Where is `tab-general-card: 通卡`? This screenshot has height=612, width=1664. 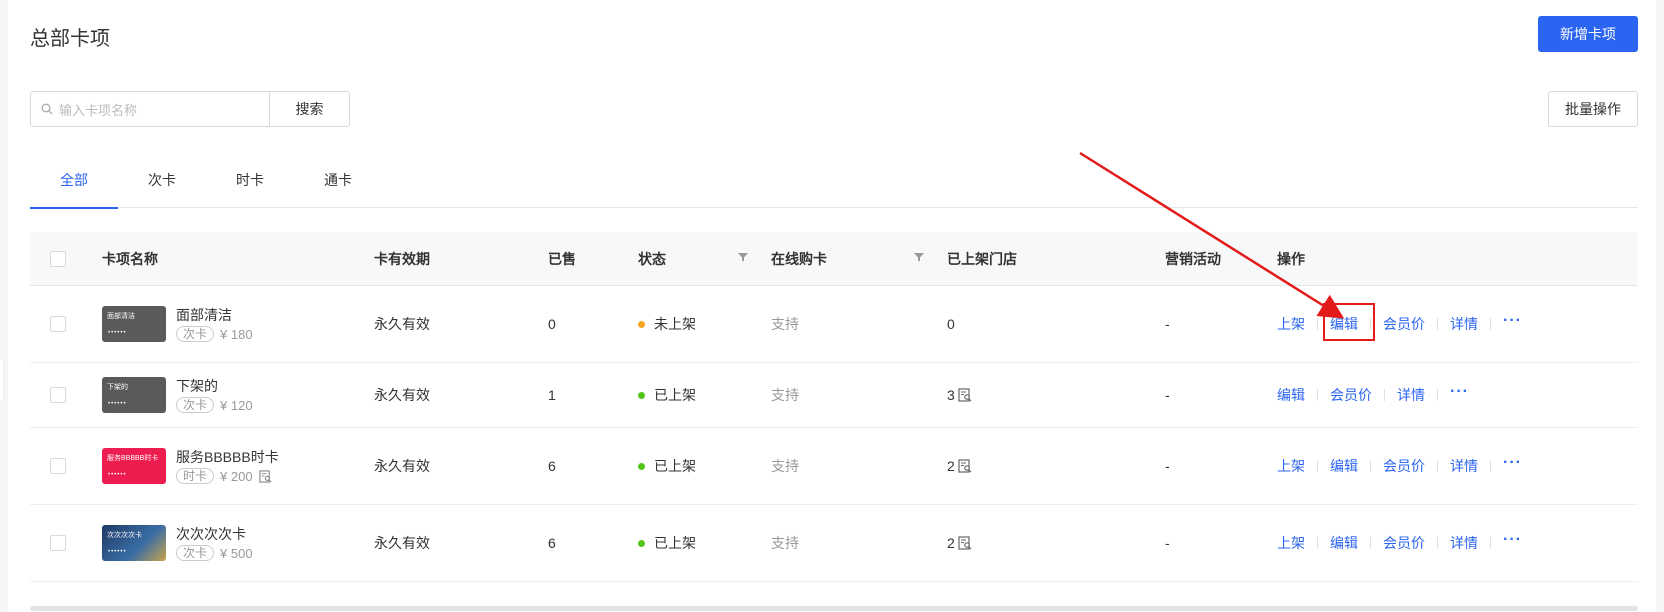
tab-general-card: 通卡 is located at coordinates (338, 184).